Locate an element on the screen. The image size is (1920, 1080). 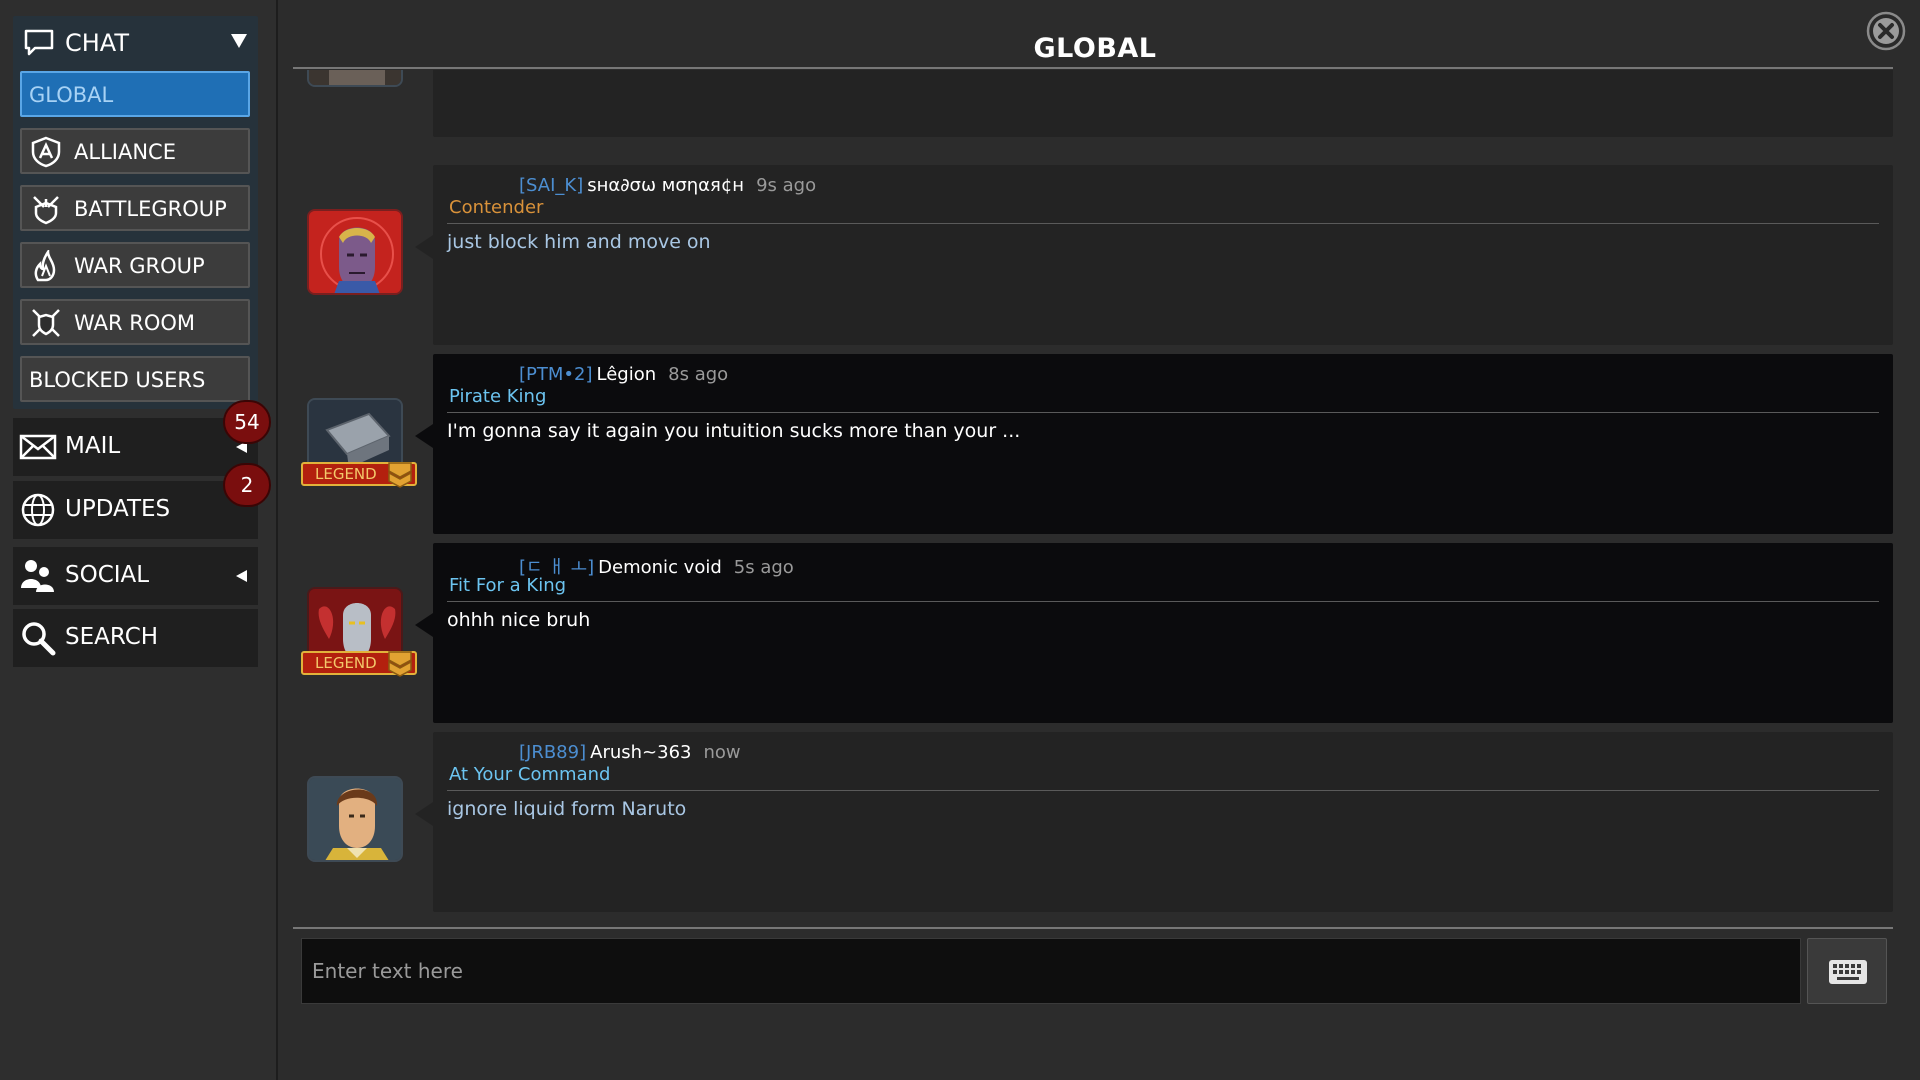
message-meta: [JRB89] Arush~363 now is located at coordinates (630, 752).